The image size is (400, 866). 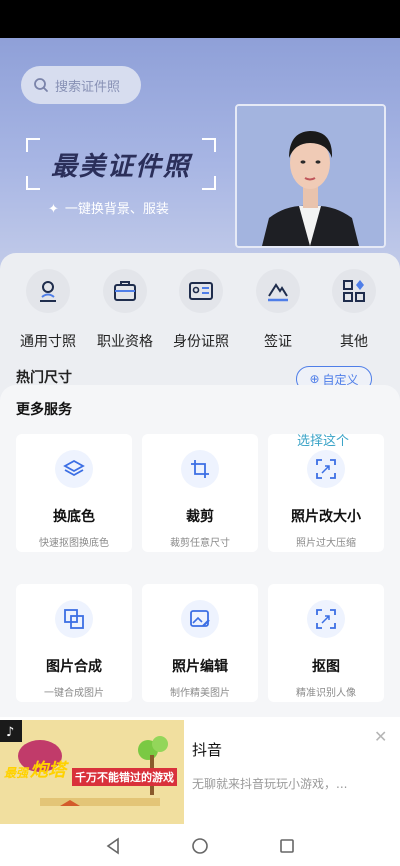 I want to click on service-name: 照片改大小, so click(x=326, y=517).